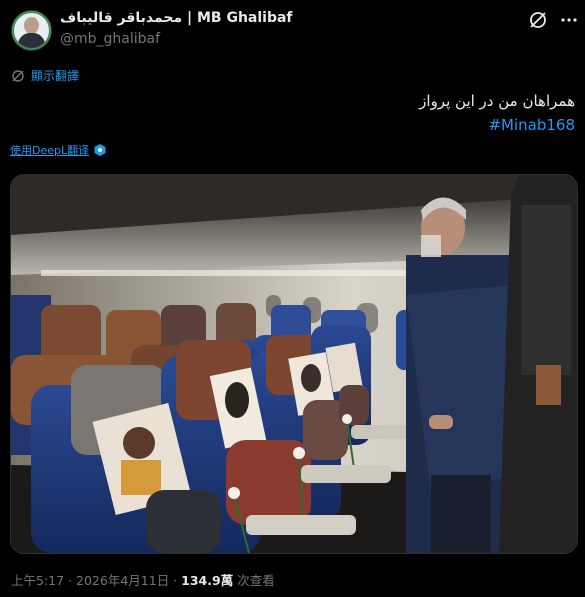 The image size is (585, 597). What do you see at coordinates (110, 39) in the screenshot?
I see `author-handle: @mb_ghalibaf` at bounding box center [110, 39].